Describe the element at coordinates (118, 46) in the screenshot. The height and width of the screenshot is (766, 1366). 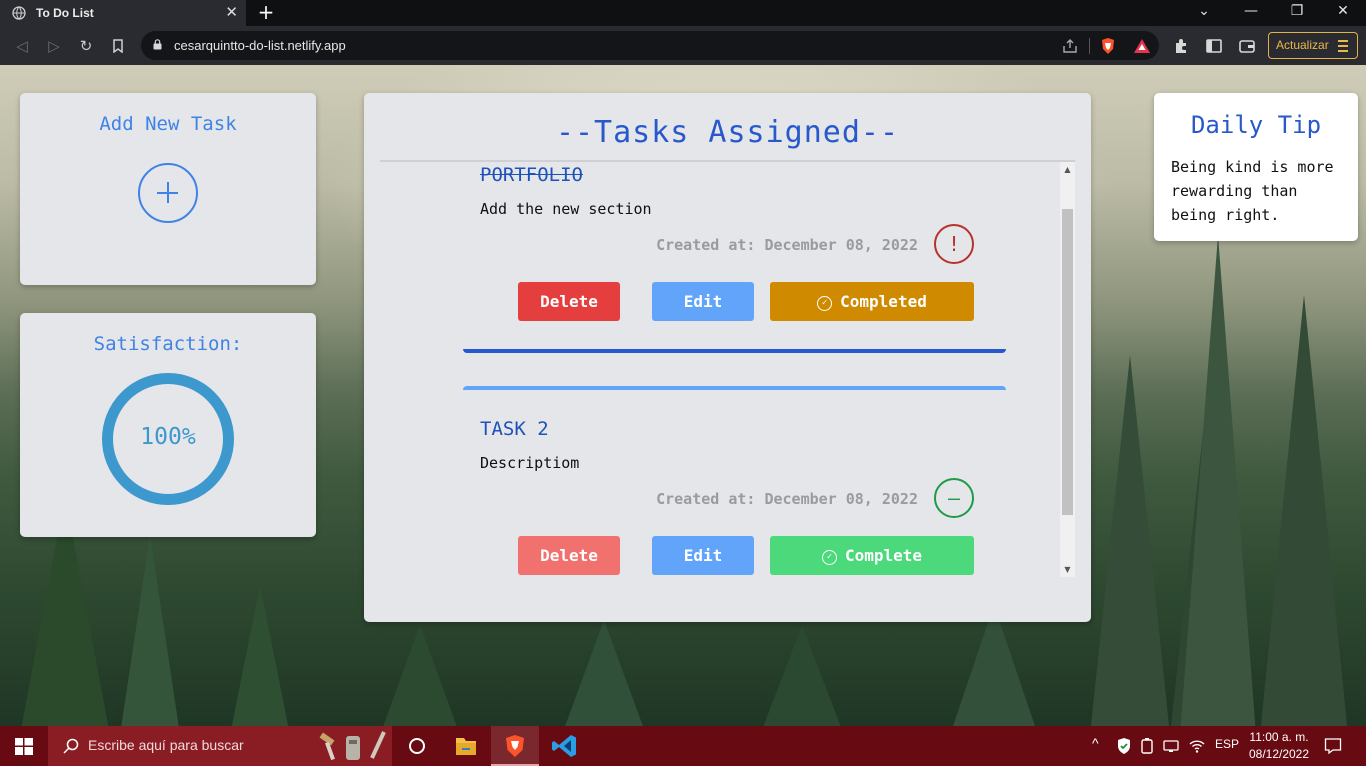
I see `bookmark-icon` at that location.